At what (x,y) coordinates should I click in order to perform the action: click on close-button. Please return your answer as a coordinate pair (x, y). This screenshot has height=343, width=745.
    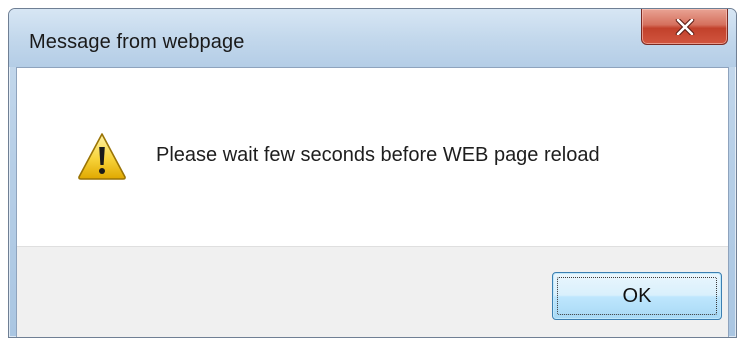
    Looking at the image, I should click on (684, 27).